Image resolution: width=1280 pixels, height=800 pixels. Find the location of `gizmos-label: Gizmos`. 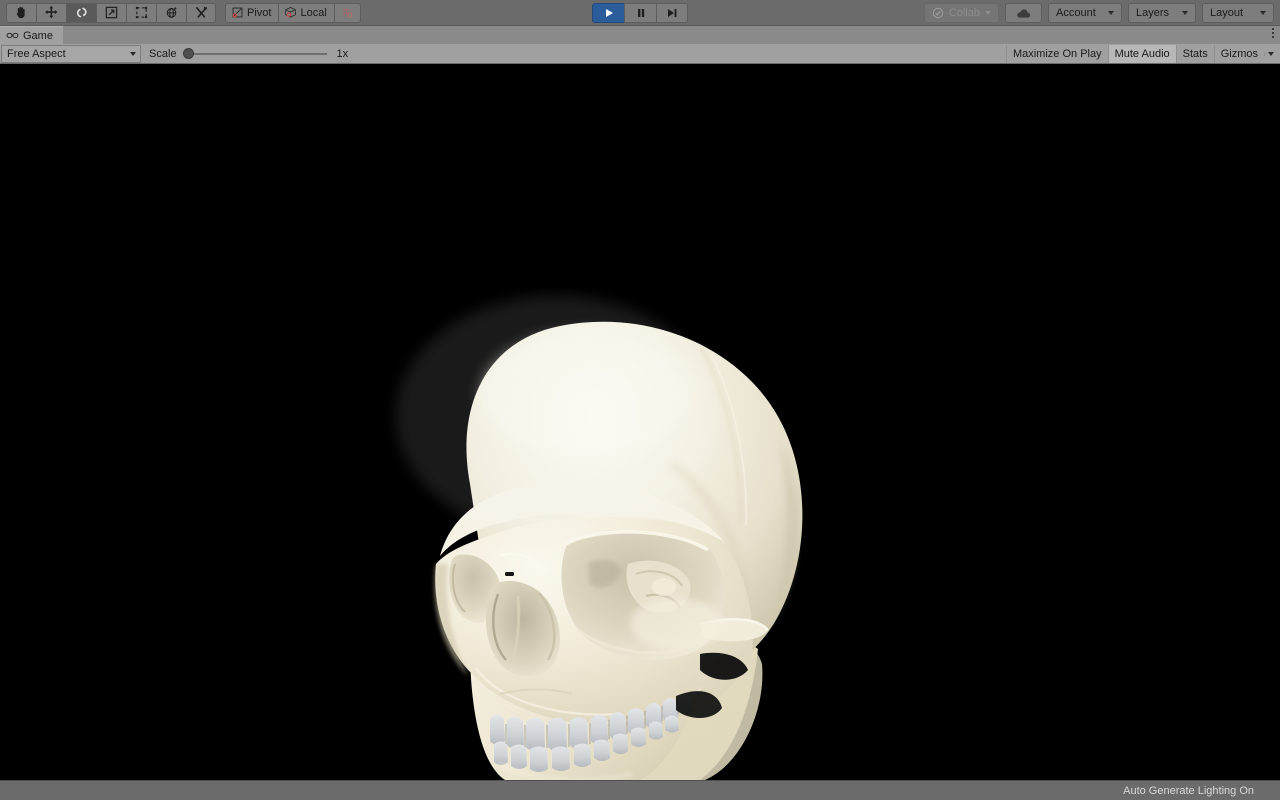

gizmos-label: Gizmos is located at coordinates (1239, 54).